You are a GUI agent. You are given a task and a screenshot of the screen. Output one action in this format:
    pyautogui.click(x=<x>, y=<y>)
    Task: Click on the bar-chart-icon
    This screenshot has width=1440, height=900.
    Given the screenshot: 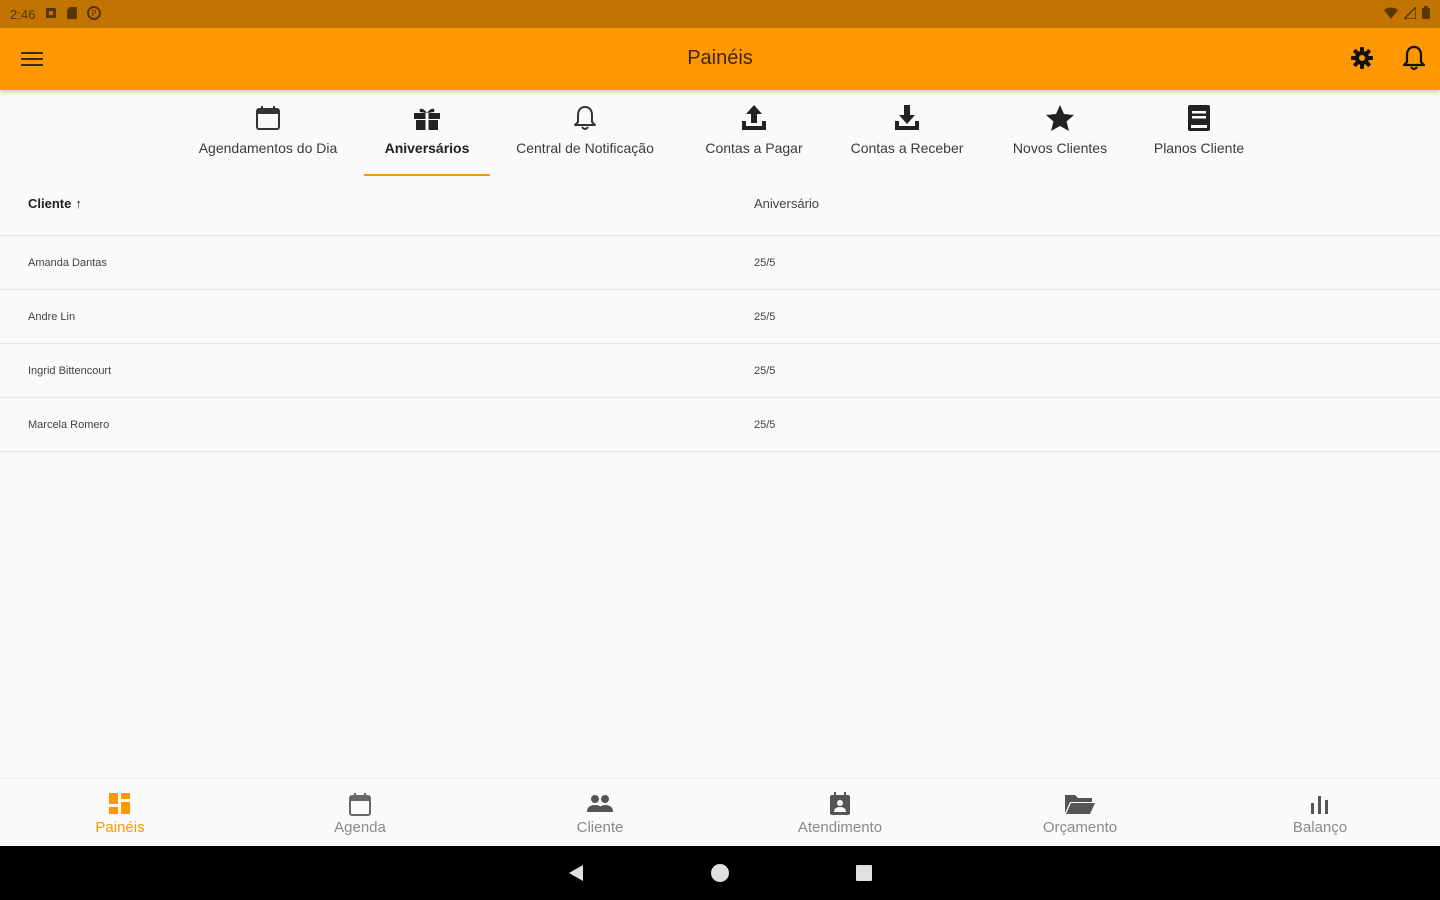 What is the action you would take?
    pyautogui.click(x=1319, y=805)
    